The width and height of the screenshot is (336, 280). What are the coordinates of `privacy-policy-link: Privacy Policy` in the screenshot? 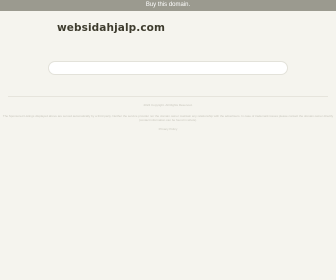 It's located at (168, 129).